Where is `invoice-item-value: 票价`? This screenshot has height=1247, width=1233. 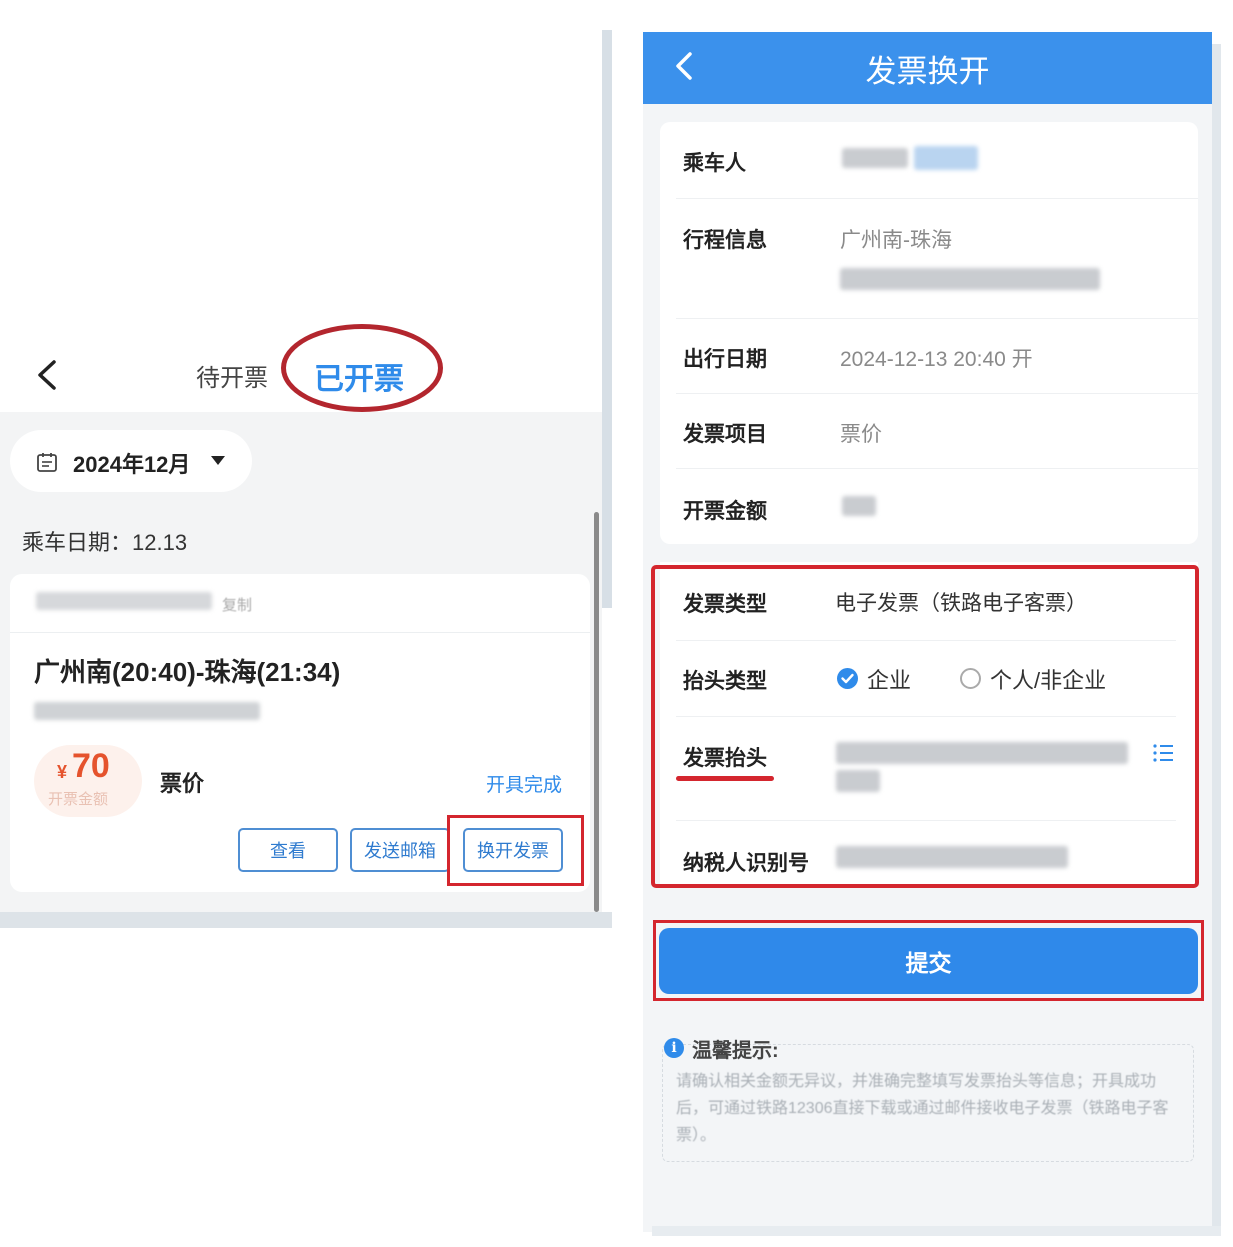
invoice-item-value: 票价 is located at coordinates (861, 434).